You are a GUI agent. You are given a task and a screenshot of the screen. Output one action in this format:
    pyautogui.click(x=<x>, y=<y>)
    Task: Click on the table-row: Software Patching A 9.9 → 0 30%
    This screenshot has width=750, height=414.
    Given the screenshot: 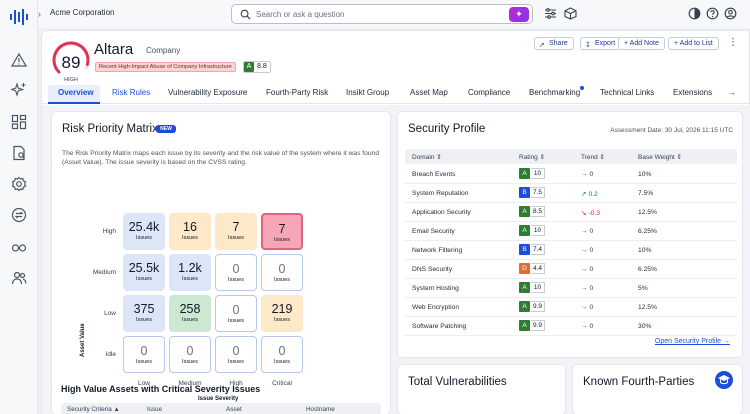 What is the action you would take?
    pyautogui.click(x=571, y=326)
    